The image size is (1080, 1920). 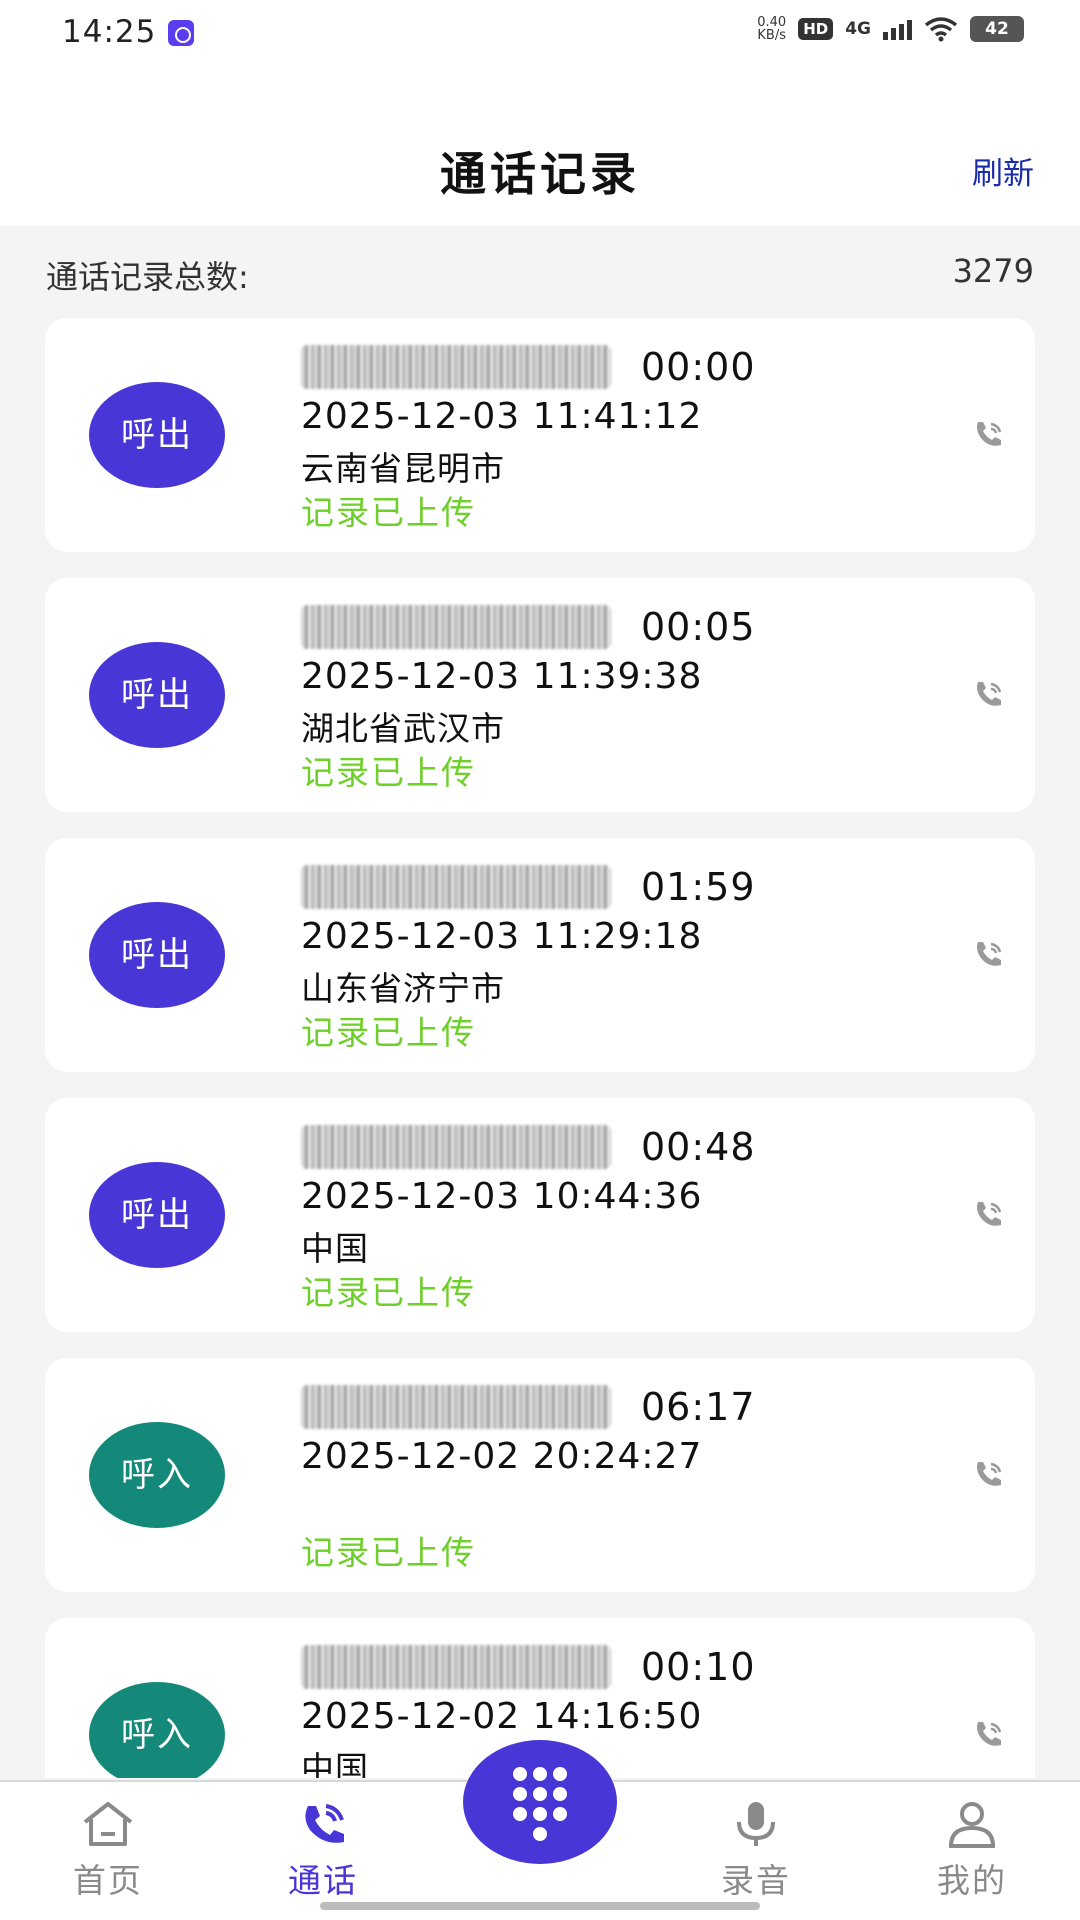 What do you see at coordinates (972, 1880) in the screenshot?
I see `nav-mine-label: 我的` at bounding box center [972, 1880].